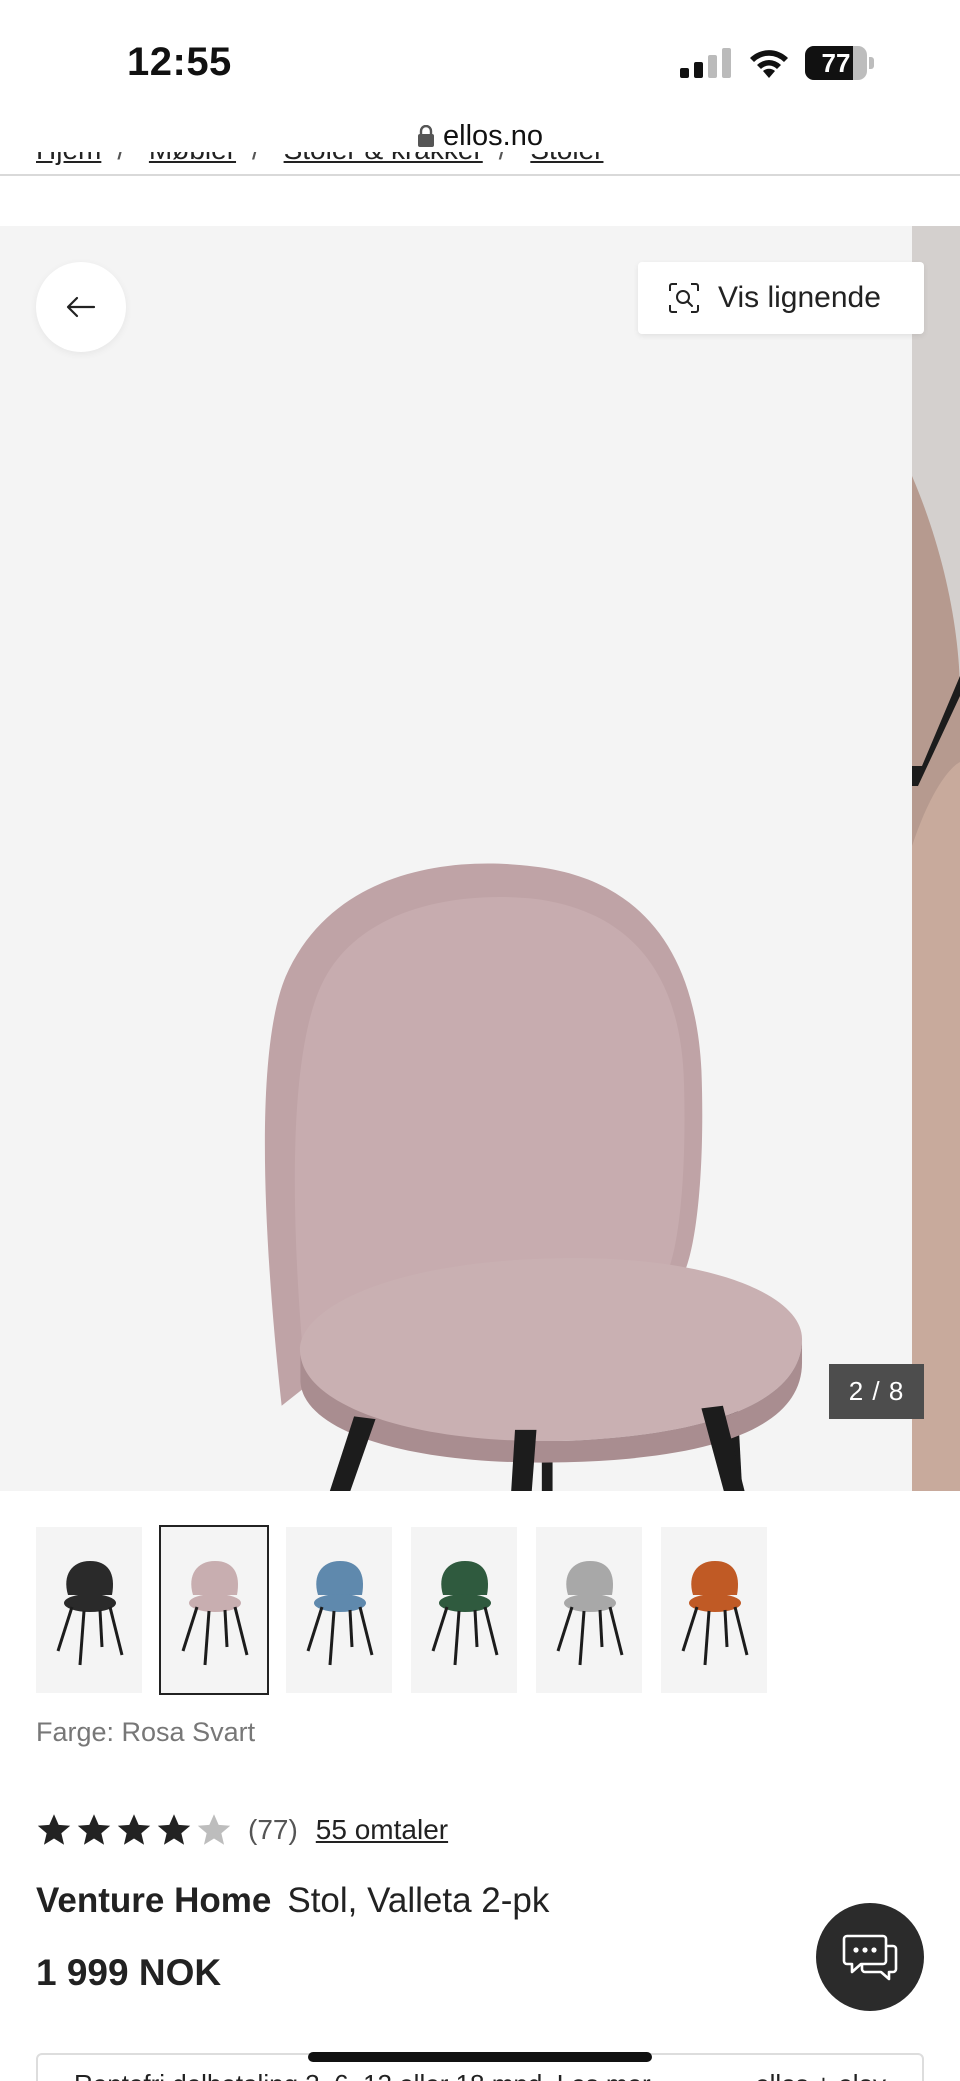 This screenshot has width=960, height=2081. I want to click on status-time: 12:55, so click(179, 62).